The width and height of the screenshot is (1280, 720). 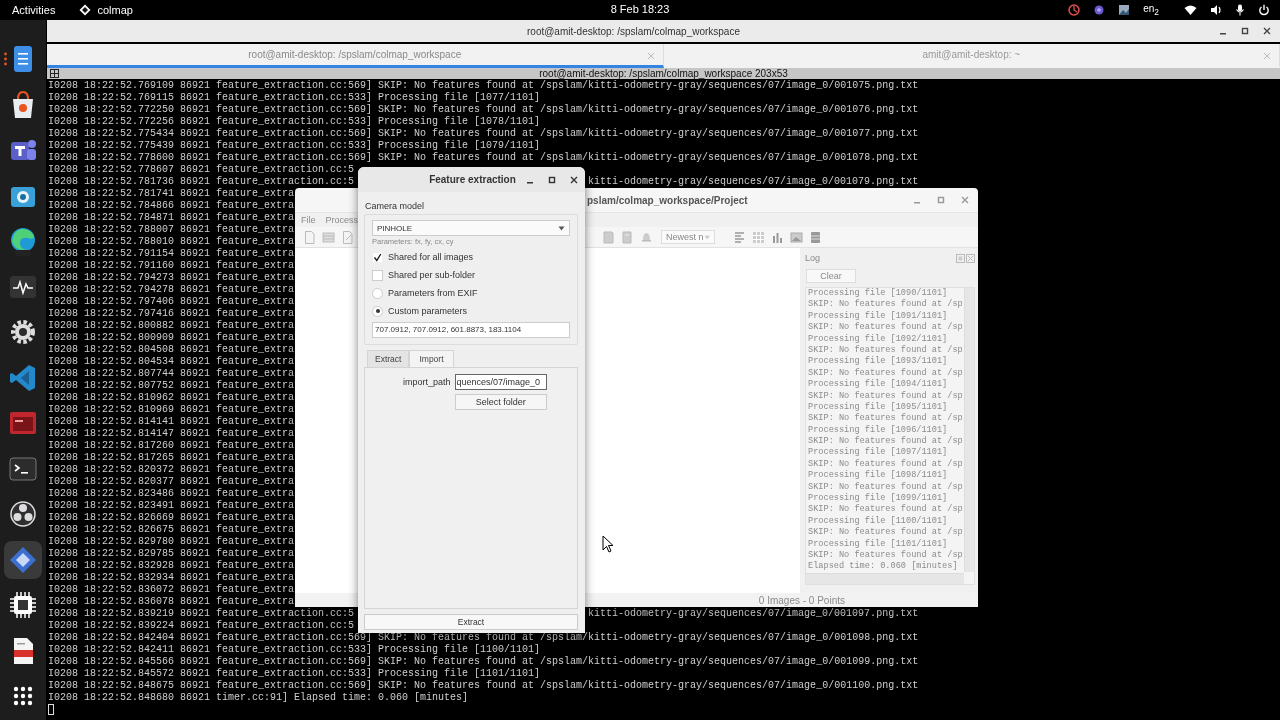 What do you see at coordinates (294, 650) in the screenshot?
I see `terminal-line: I0208 18:22:52.842411 86921 feature_extraction.cc:533] Processing file [1100/1101]` at bounding box center [294, 650].